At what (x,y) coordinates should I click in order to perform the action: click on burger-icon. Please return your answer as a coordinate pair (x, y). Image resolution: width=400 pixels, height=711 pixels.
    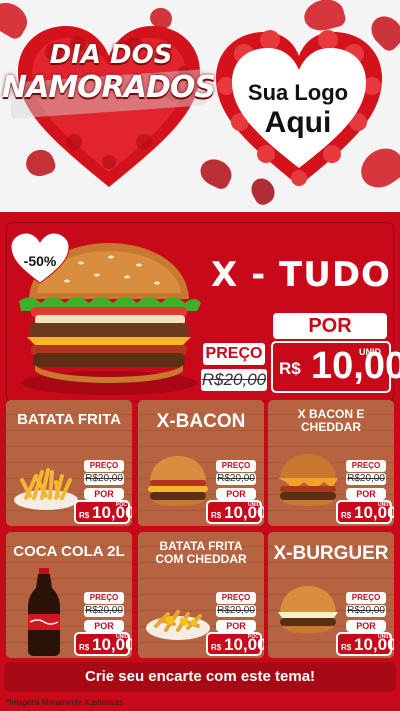
    Looking at the image, I should click on (178, 483).